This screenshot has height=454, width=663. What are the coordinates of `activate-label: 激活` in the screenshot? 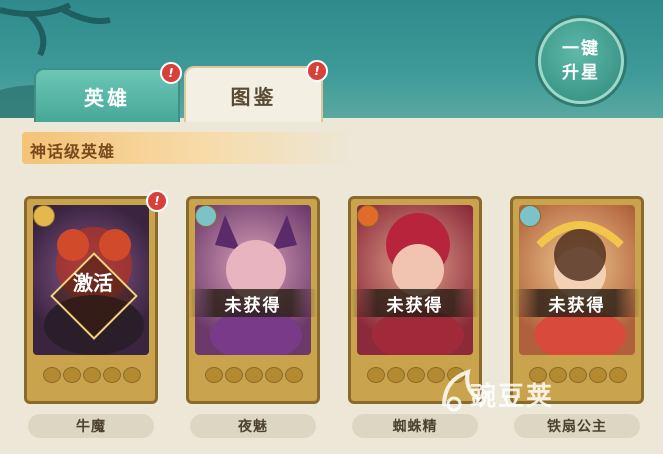 It's located at (93, 283).